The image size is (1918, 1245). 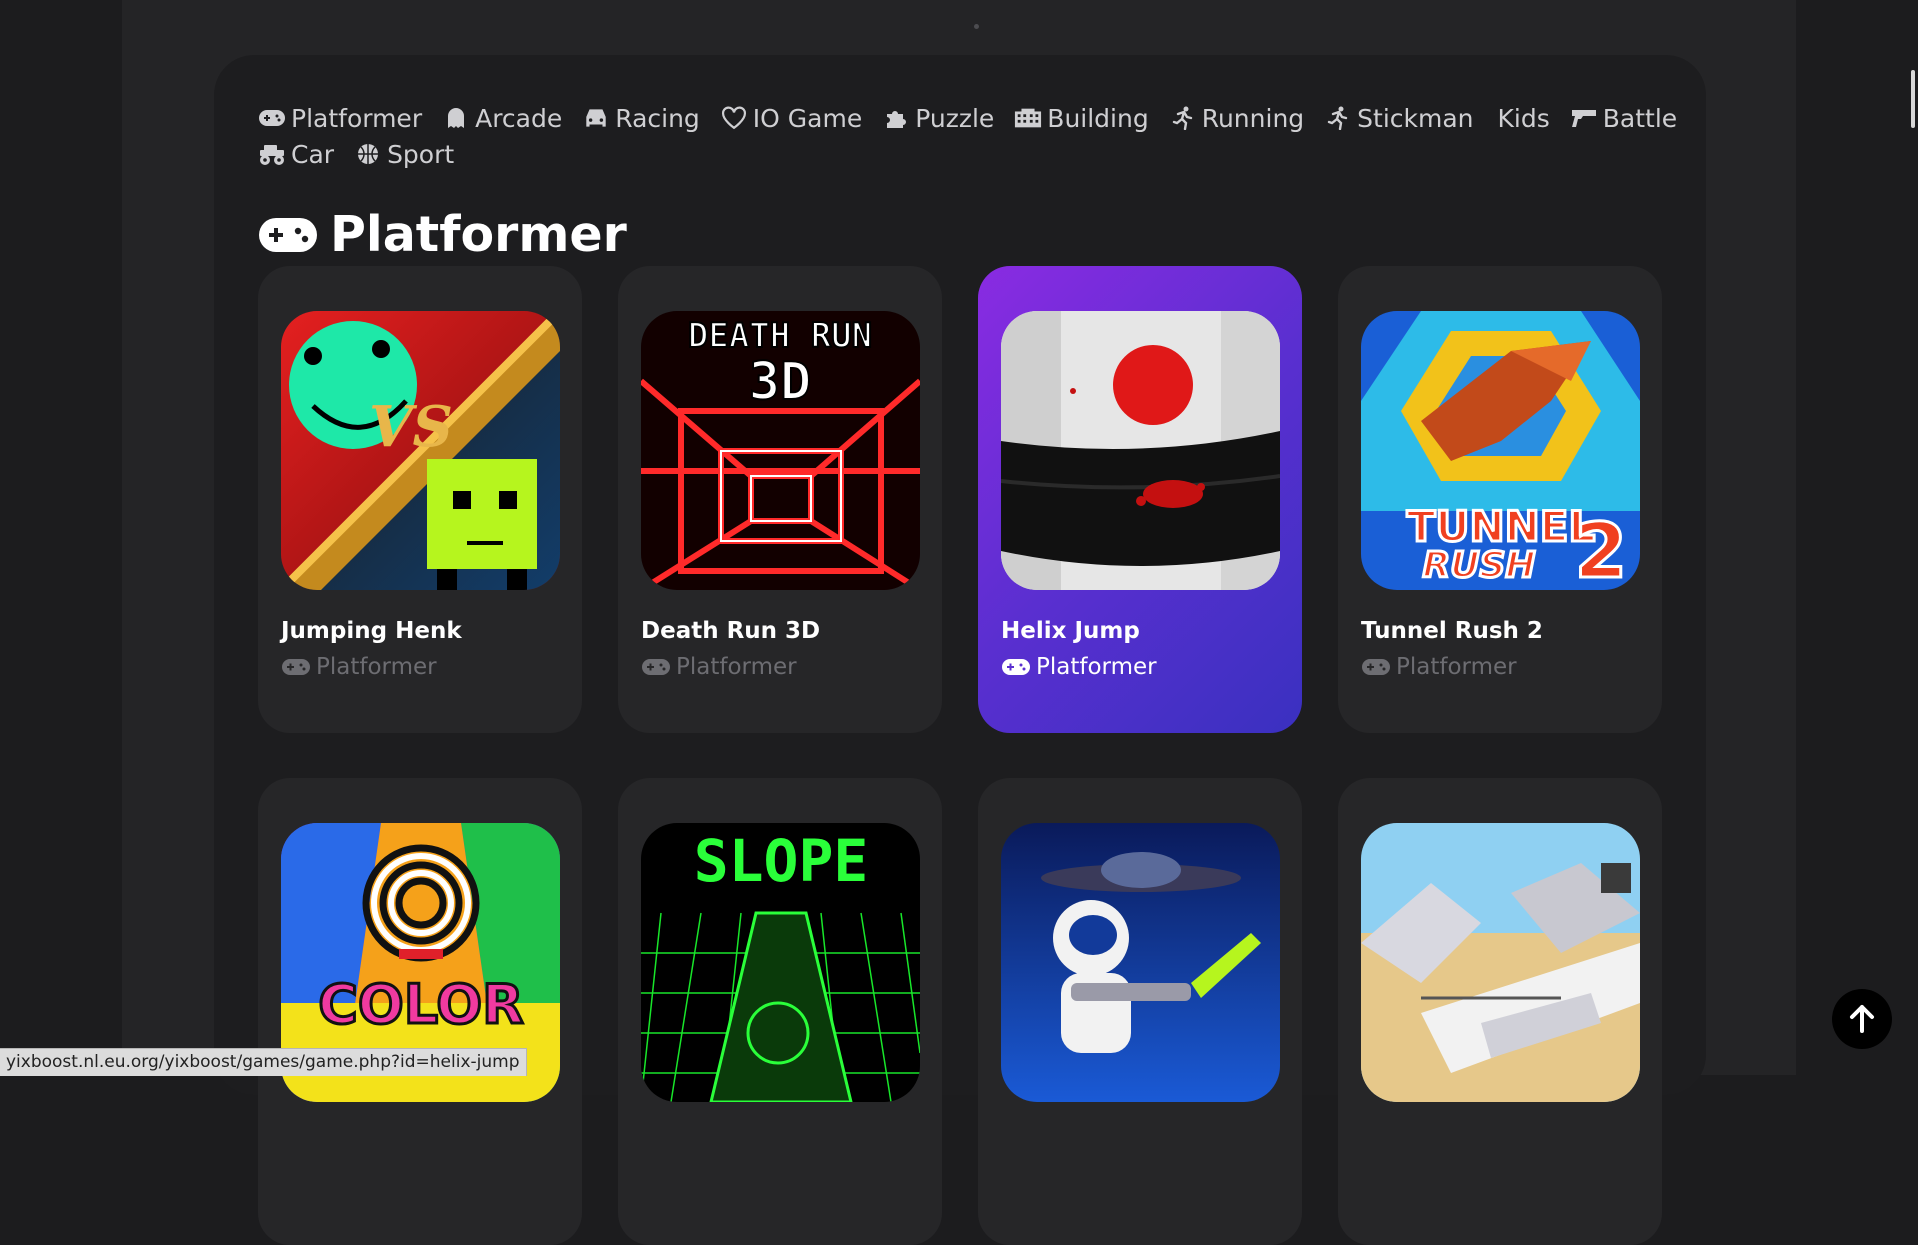 What do you see at coordinates (456, 118) in the screenshot?
I see `ghost-icon` at bounding box center [456, 118].